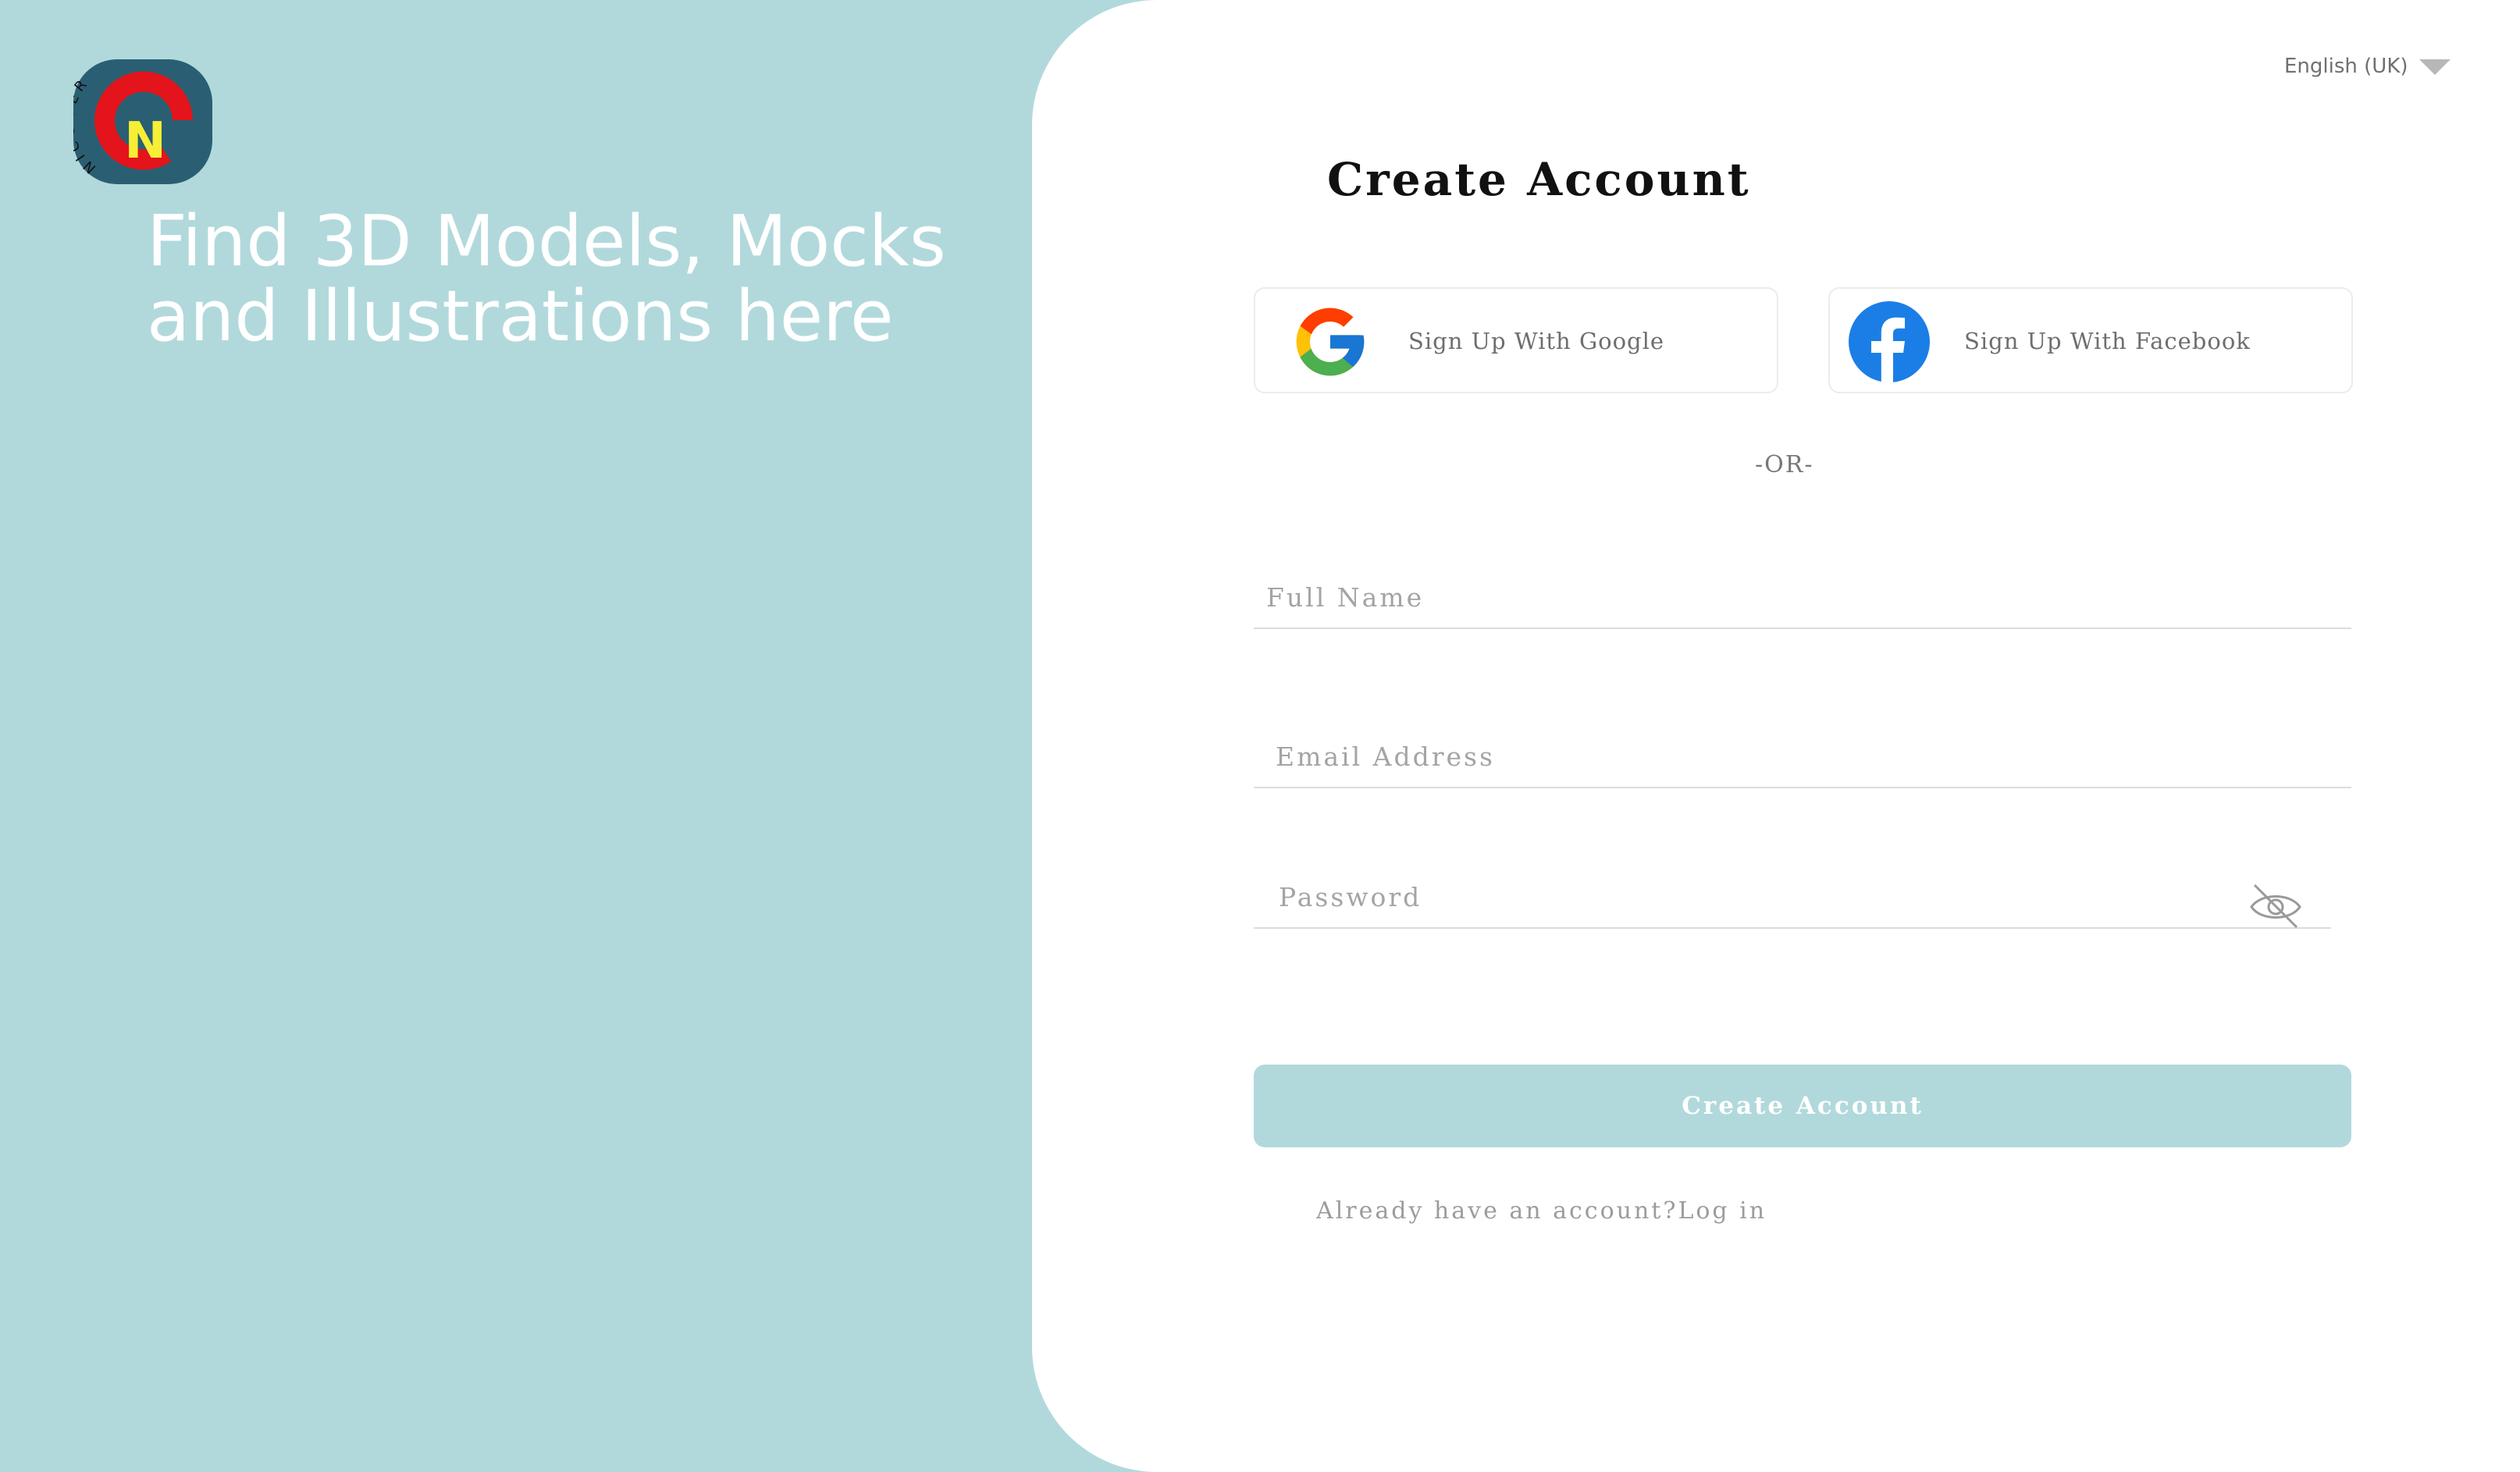 The height and width of the screenshot is (1472, 2520). I want to click on google-icon, so click(1330, 342).